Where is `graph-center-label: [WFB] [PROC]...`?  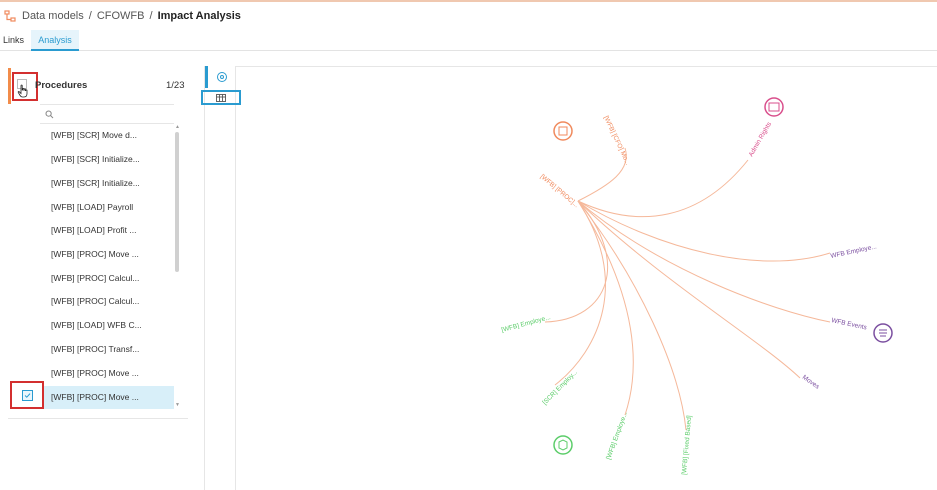
graph-center-label: [WFB] [PROC]... is located at coordinates (559, 191).